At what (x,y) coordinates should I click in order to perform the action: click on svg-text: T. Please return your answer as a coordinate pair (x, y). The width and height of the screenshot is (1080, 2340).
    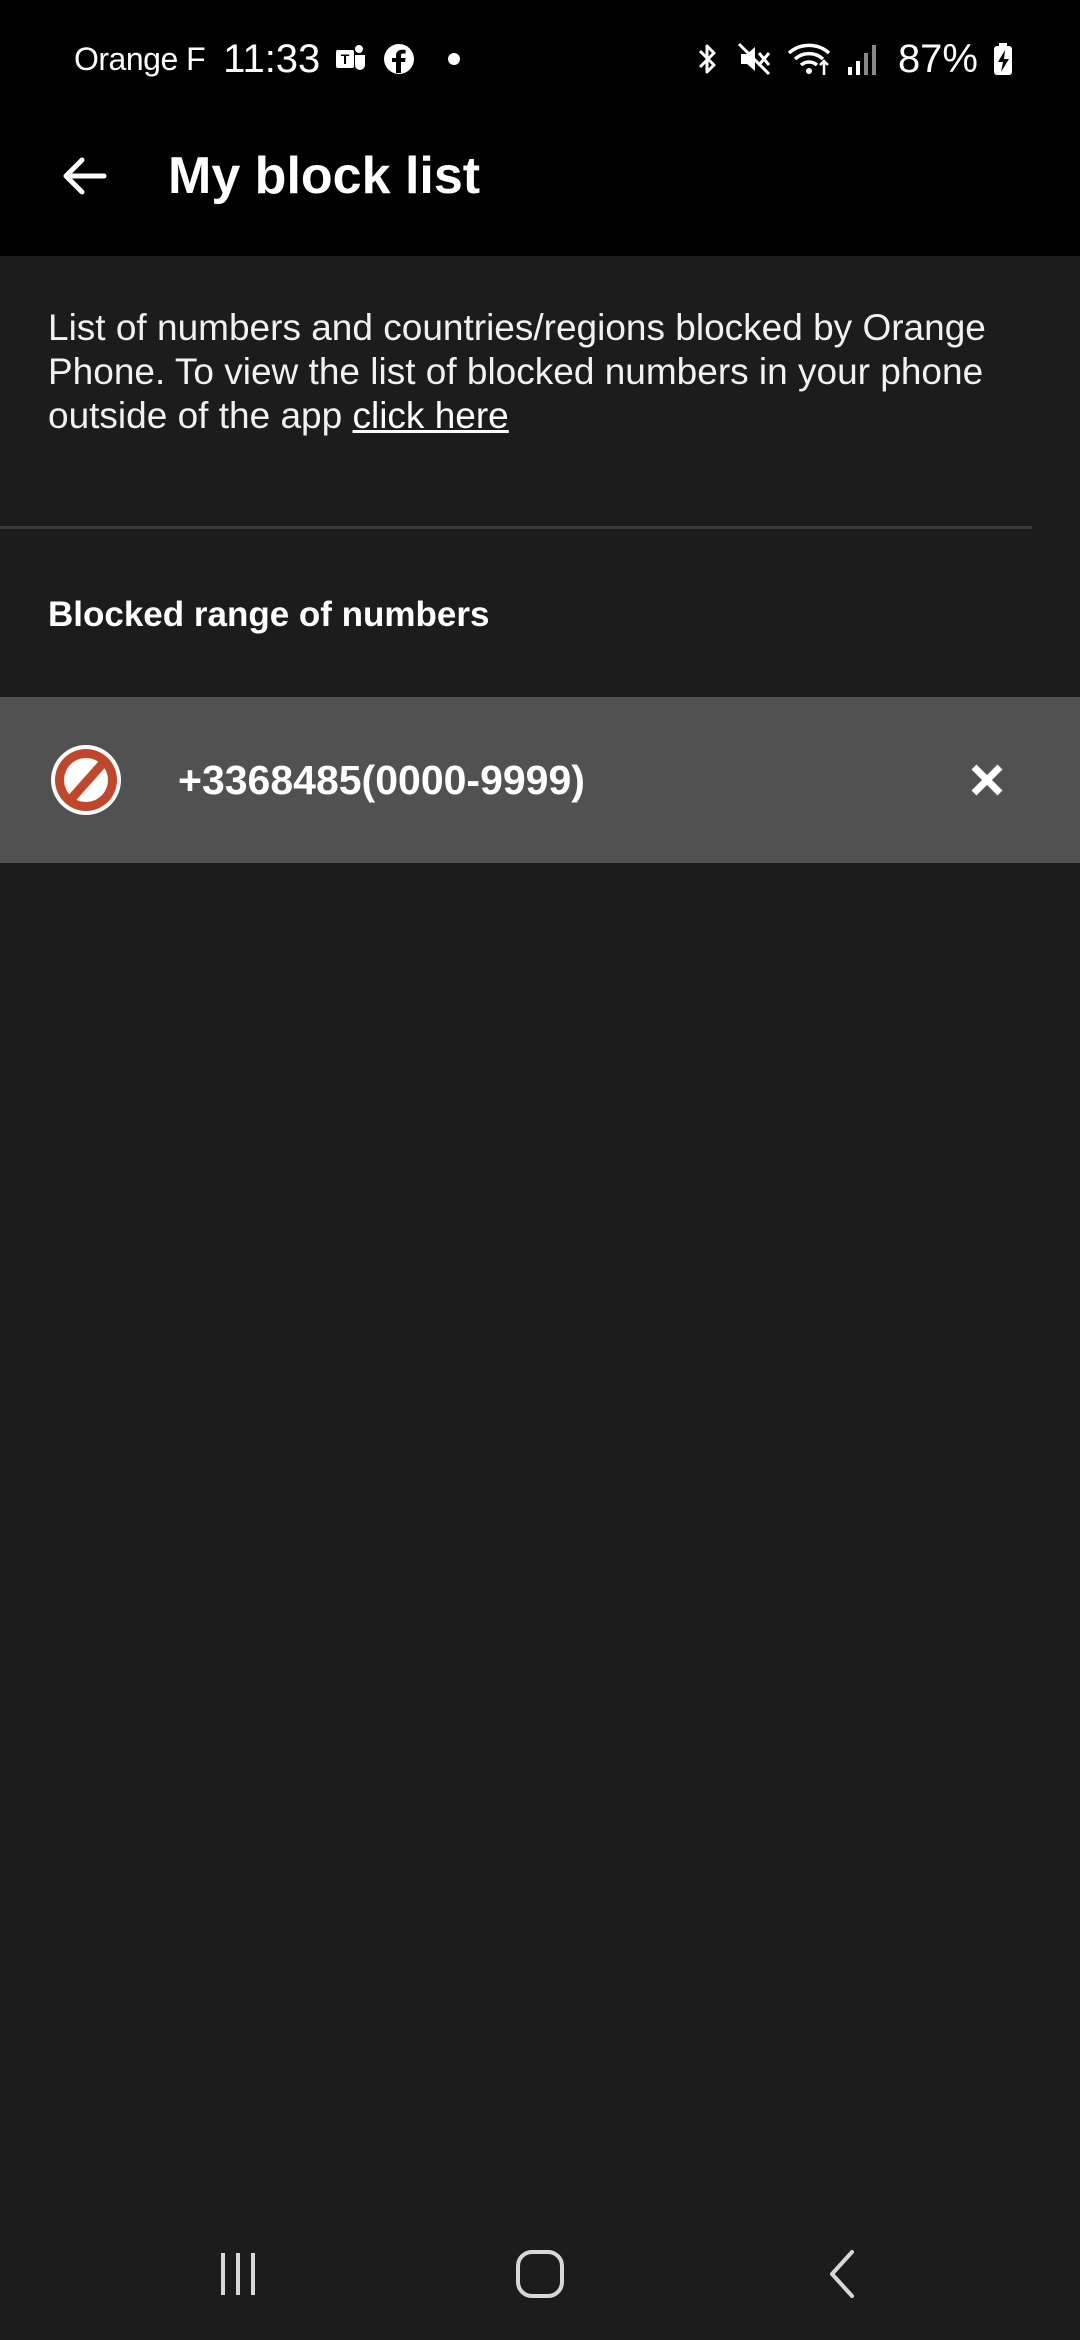
    Looking at the image, I should click on (345, 59).